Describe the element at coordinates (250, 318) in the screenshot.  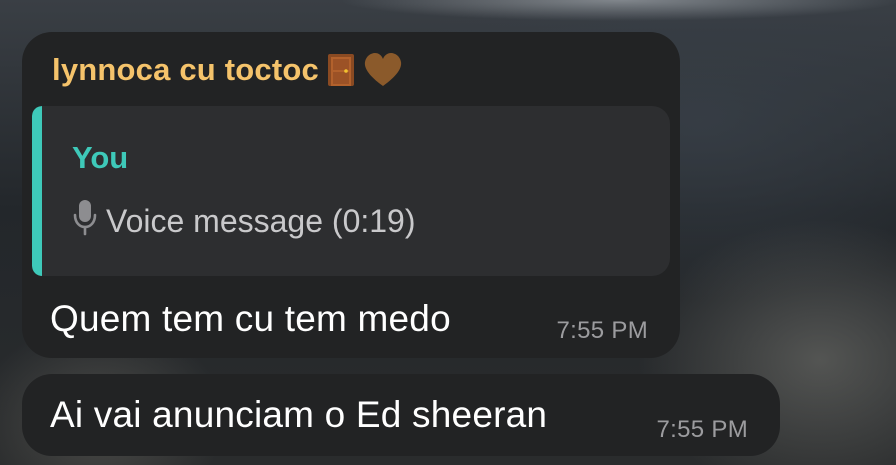
I see `message-text: Quem tem cu tem medo` at that location.